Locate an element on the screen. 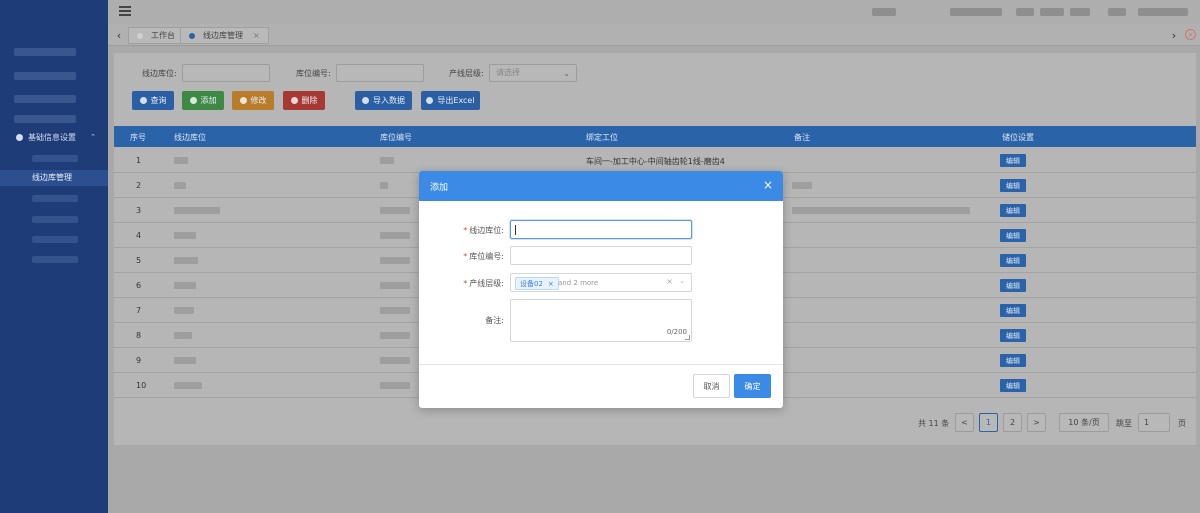 The width and height of the screenshot is (1200, 513). tab-scroll-left-icon: ‹ is located at coordinates (119, 35).